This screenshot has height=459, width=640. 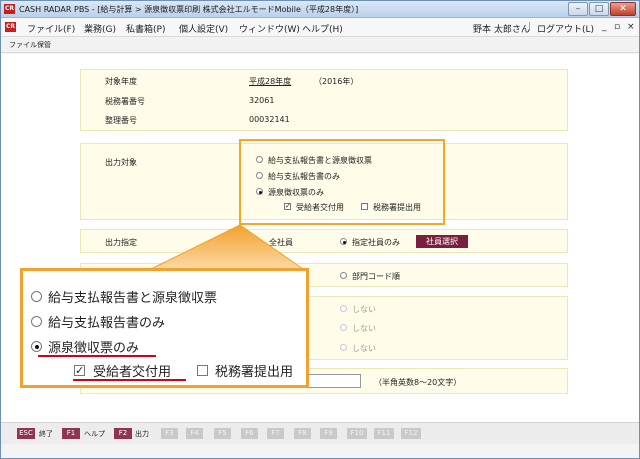 I want to click on fkey-f10: F10, so click(x=357, y=433).